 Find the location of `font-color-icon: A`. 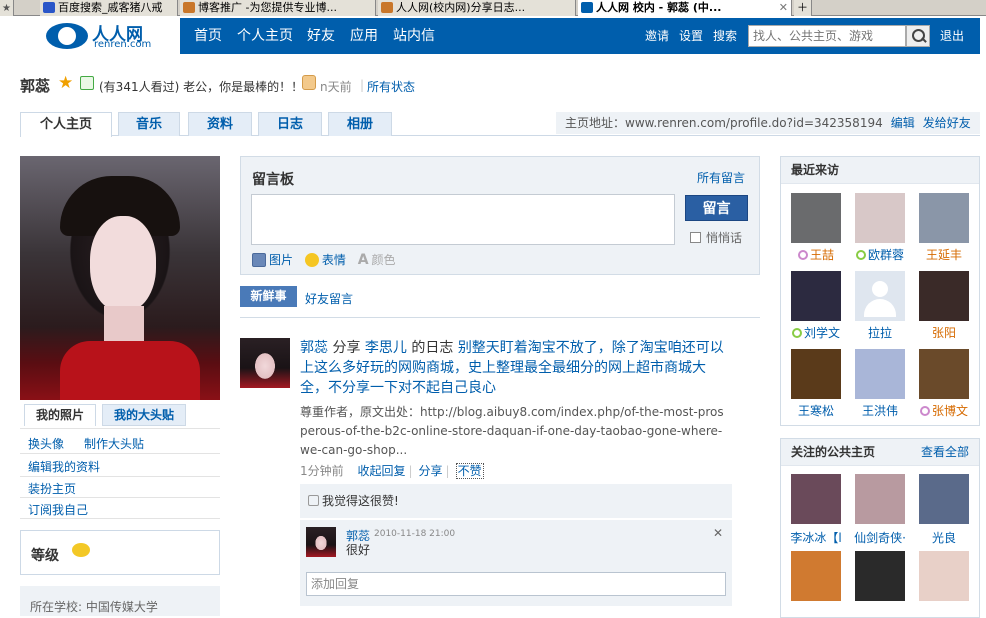

font-color-icon: A is located at coordinates (363, 260).